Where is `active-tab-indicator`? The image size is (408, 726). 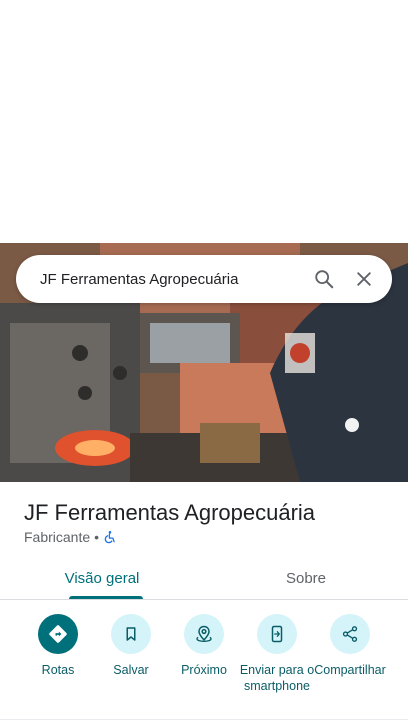 active-tab-indicator is located at coordinates (106, 597).